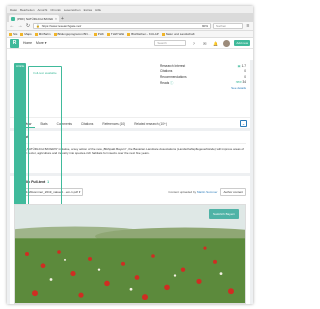 The width and height of the screenshot is (320, 309). What do you see at coordinates (98, 34) in the screenshot?
I see `bookmark-item: PHK` at bounding box center [98, 34].